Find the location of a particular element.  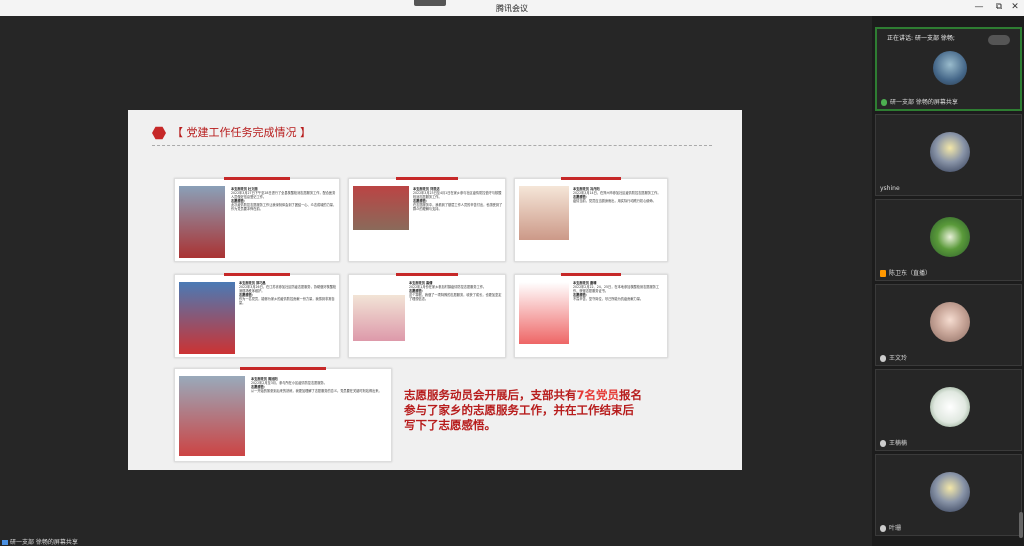

participant-name: 研一支部 徐畅的屏幕共享 is located at coordinates (919, 101).